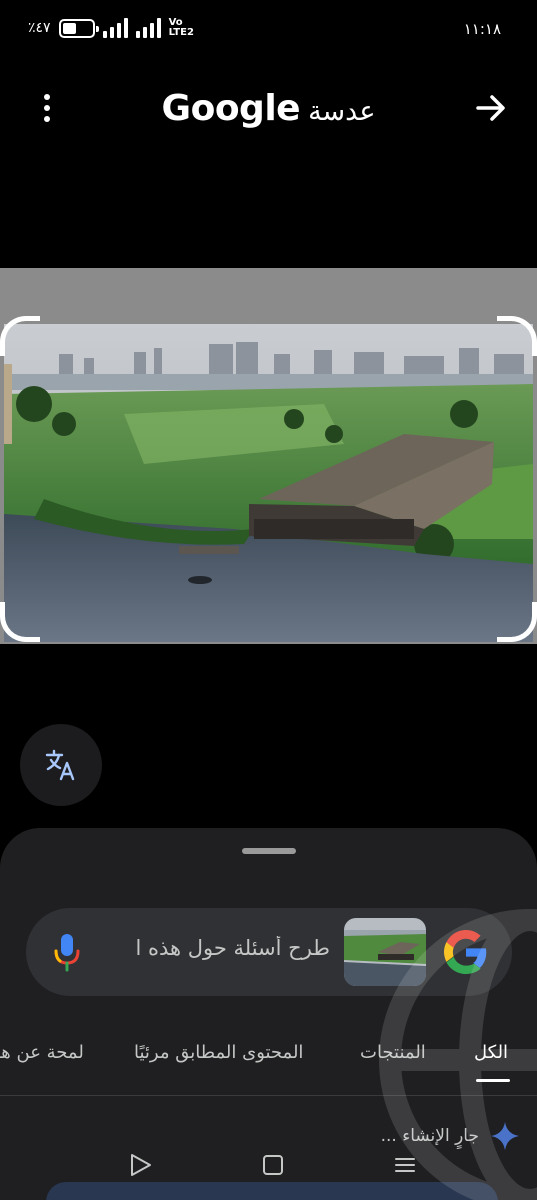  Describe the element at coordinates (342, 111) in the screenshot. I see `title-product: عدسة` at that location.